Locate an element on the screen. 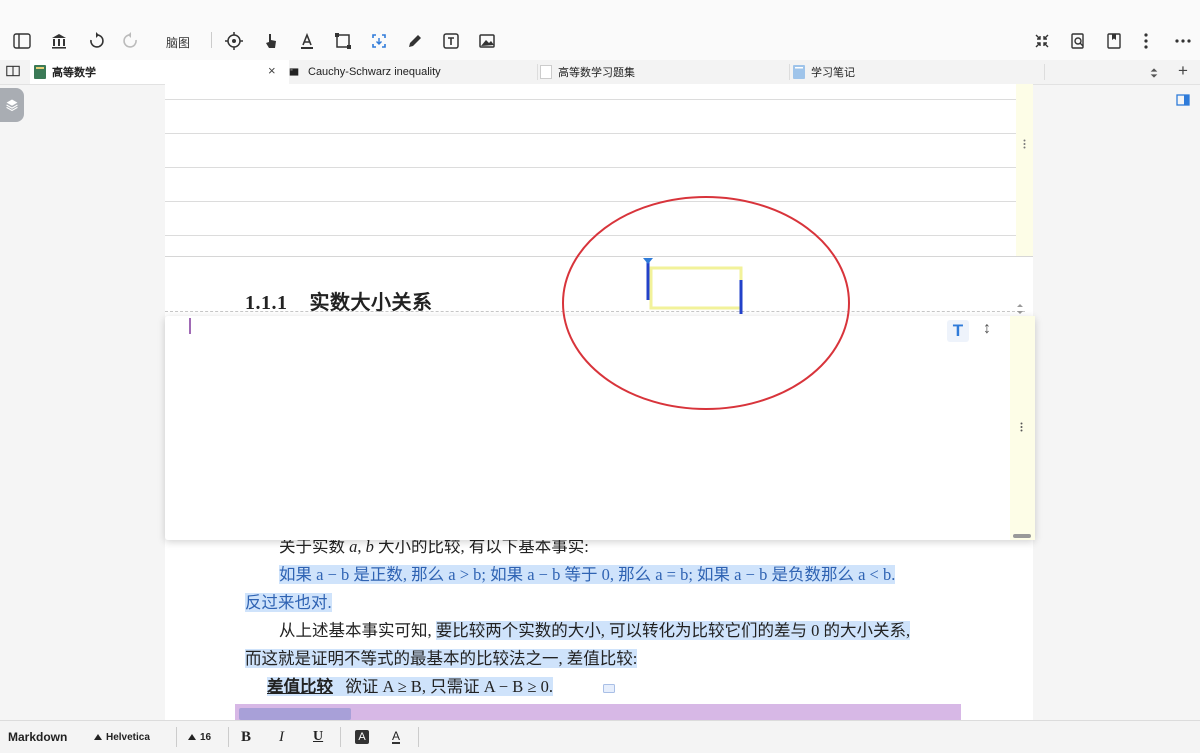 The height and width of the screenshot is (753, 1200). layers-icon is located at coordinates (12, 105).